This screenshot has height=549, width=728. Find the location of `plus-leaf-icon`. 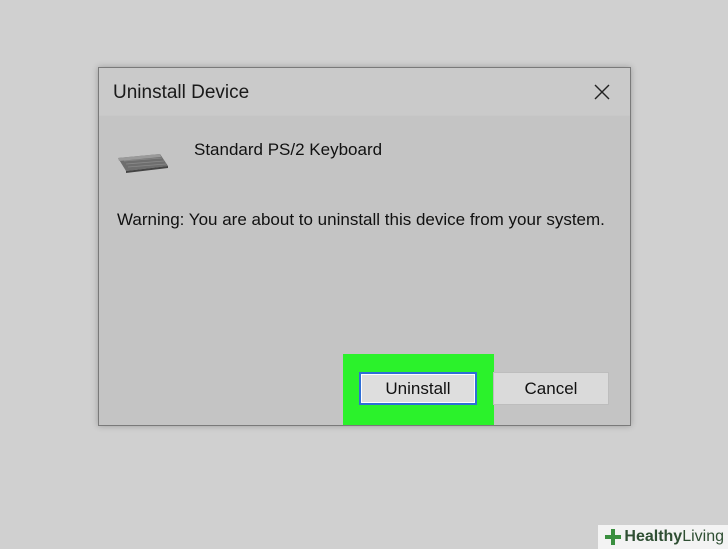

plus-leaf-icon is located at coordinates (613, 537).